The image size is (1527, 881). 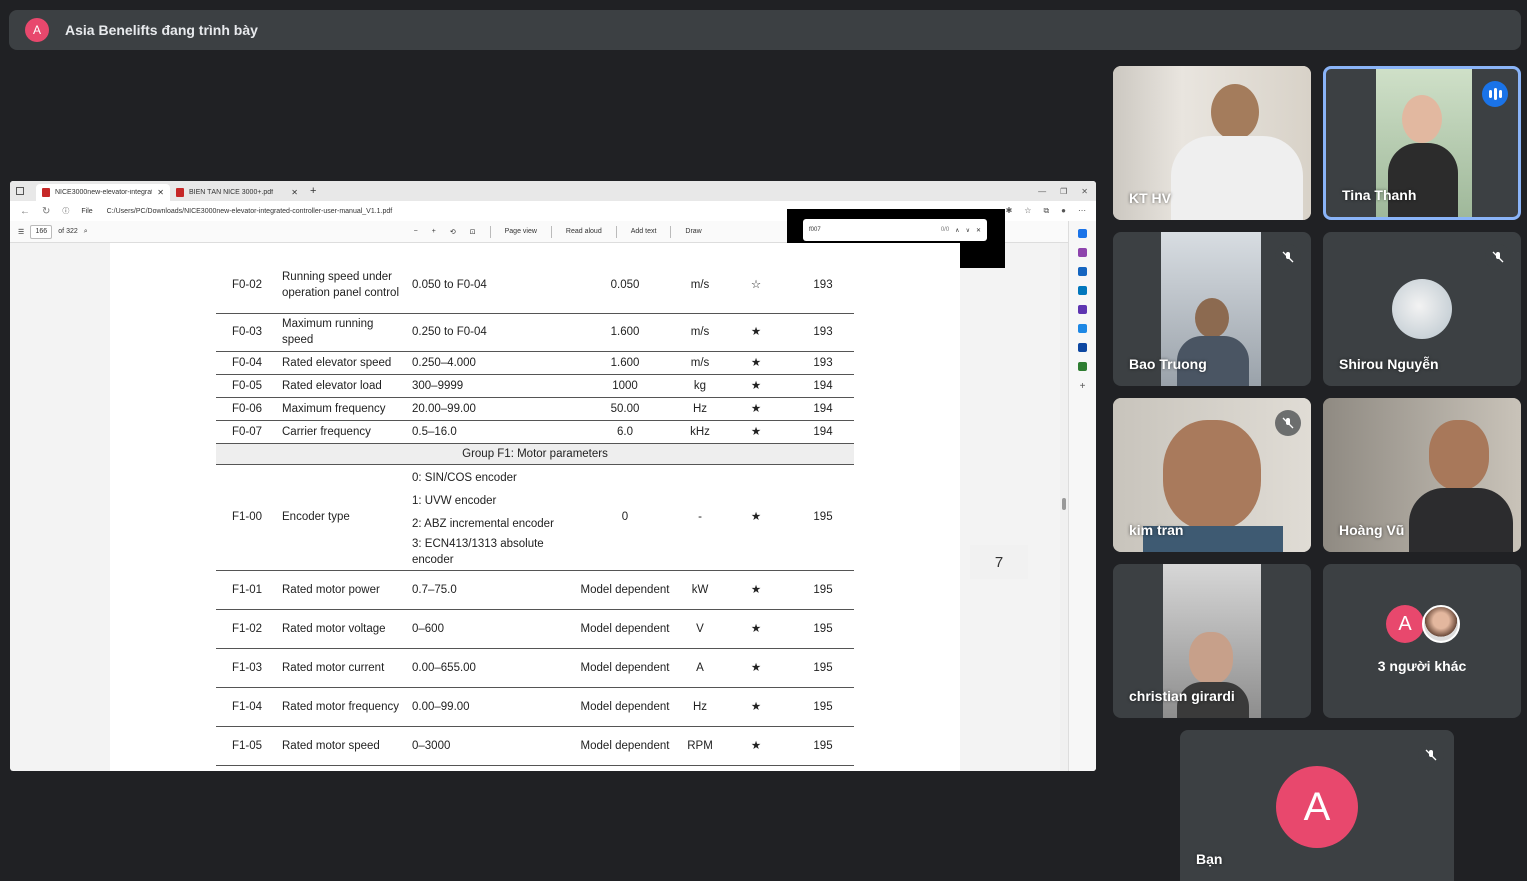 I want to click on close-window-icon: ✕, so click(x=1084, y=191).